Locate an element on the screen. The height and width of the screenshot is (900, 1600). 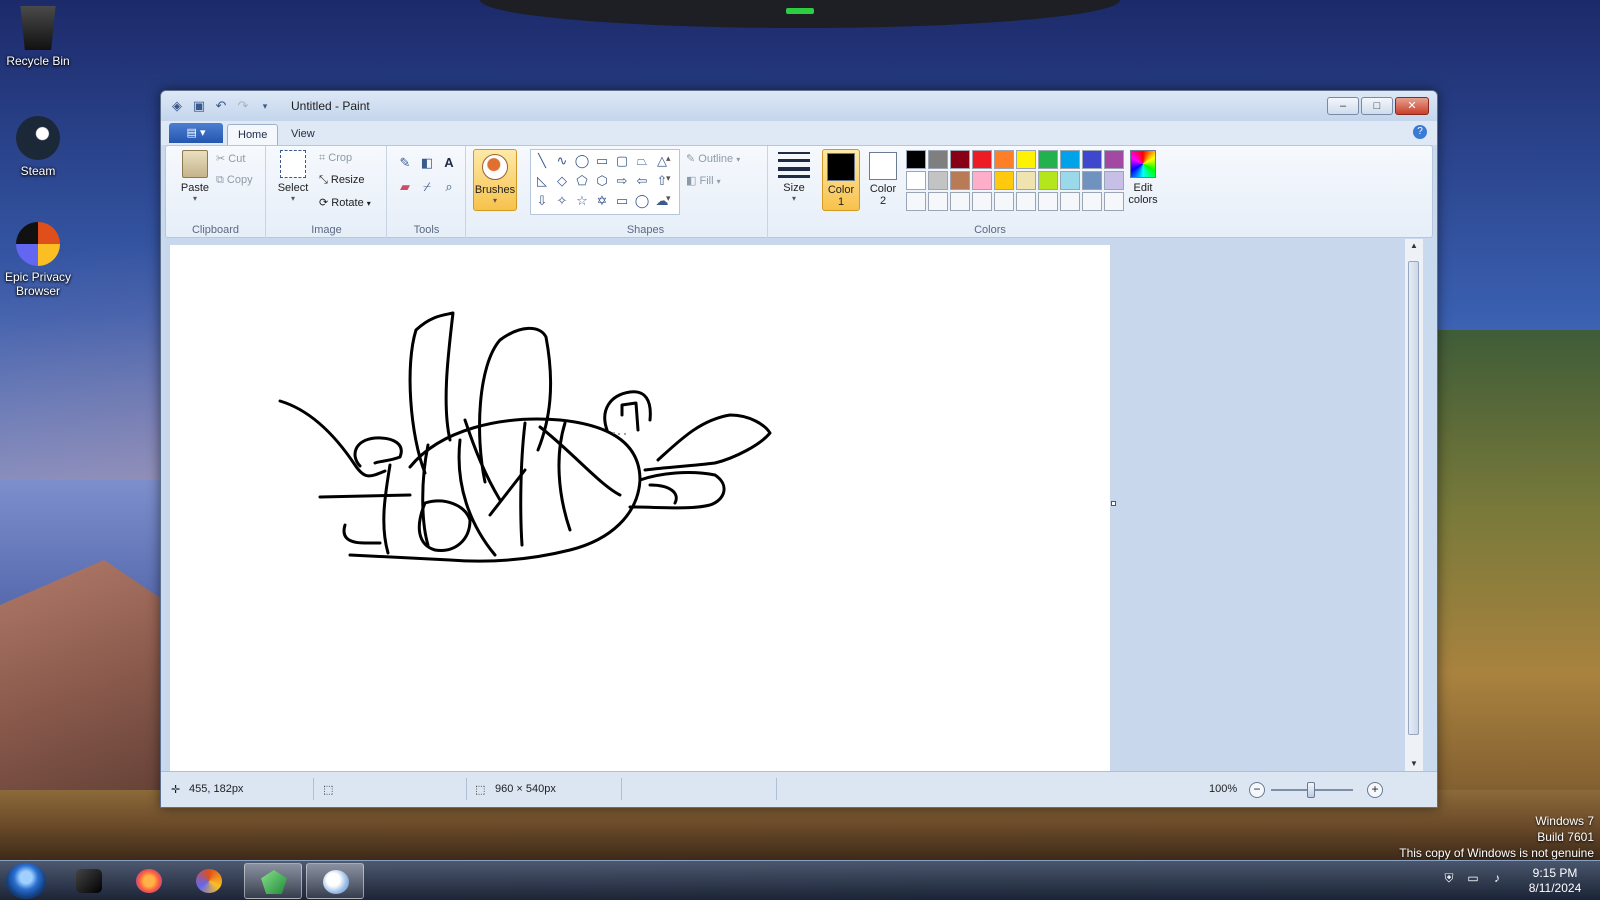
zoom-out-button: − is located at coordinates (1257, 790).